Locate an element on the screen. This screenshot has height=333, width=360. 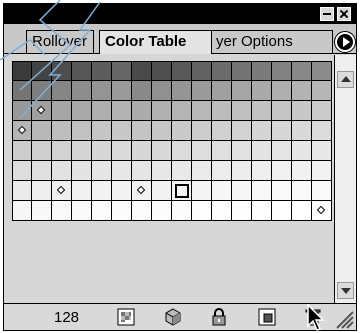
tab-rollover: Rollover is located at coordinates (60, 41).